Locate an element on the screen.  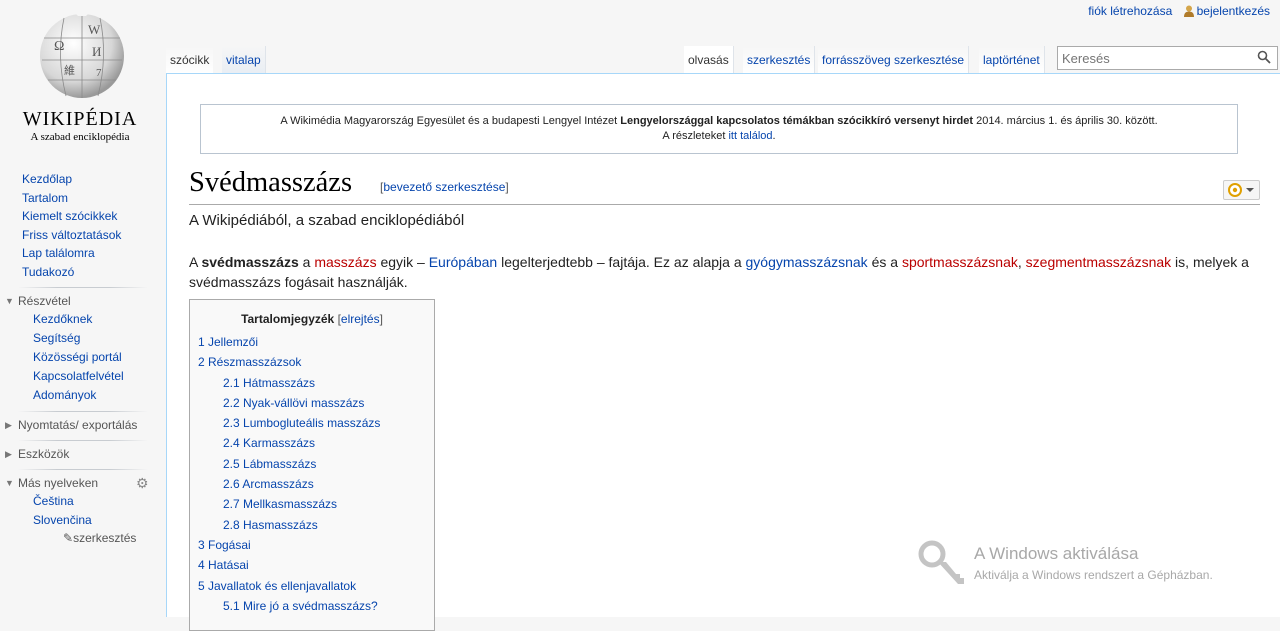
sidebar-item-contact: Kapcsolatfelvétel is located at coordinates (80, 376).